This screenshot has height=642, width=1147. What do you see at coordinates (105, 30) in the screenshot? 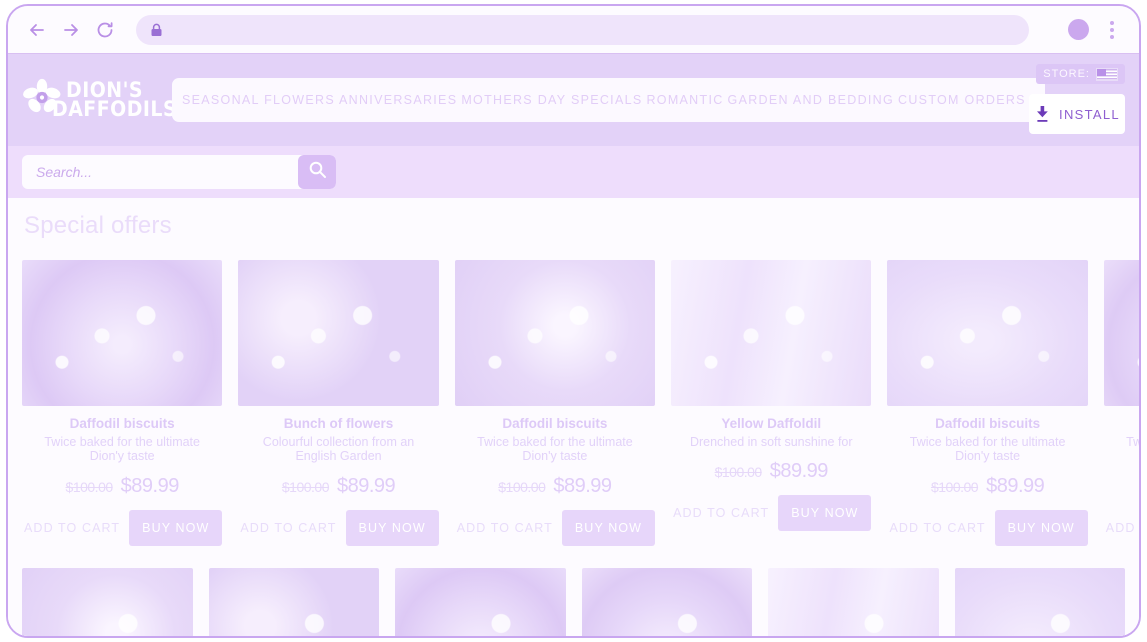
I see `reload-icon` at bounding box center [105, 30].